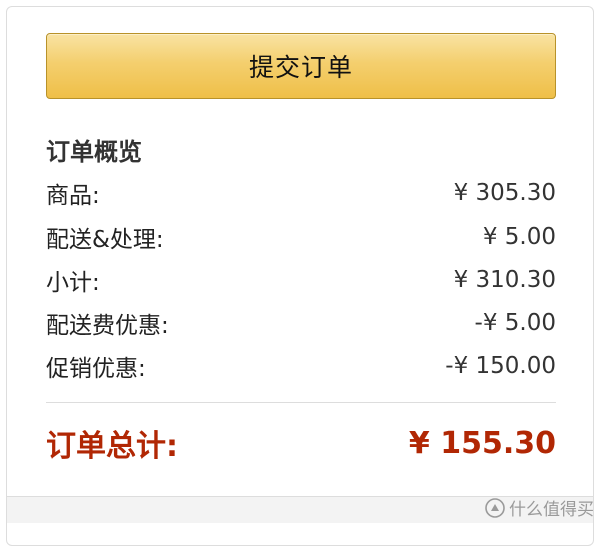 Image resolution: width=600 pixels, height=546 pixels. What do you see at coordinates (504, 193) in the screenshot?
I see `row-amount: ¥ 305.30` at bounding box center [504, 193].